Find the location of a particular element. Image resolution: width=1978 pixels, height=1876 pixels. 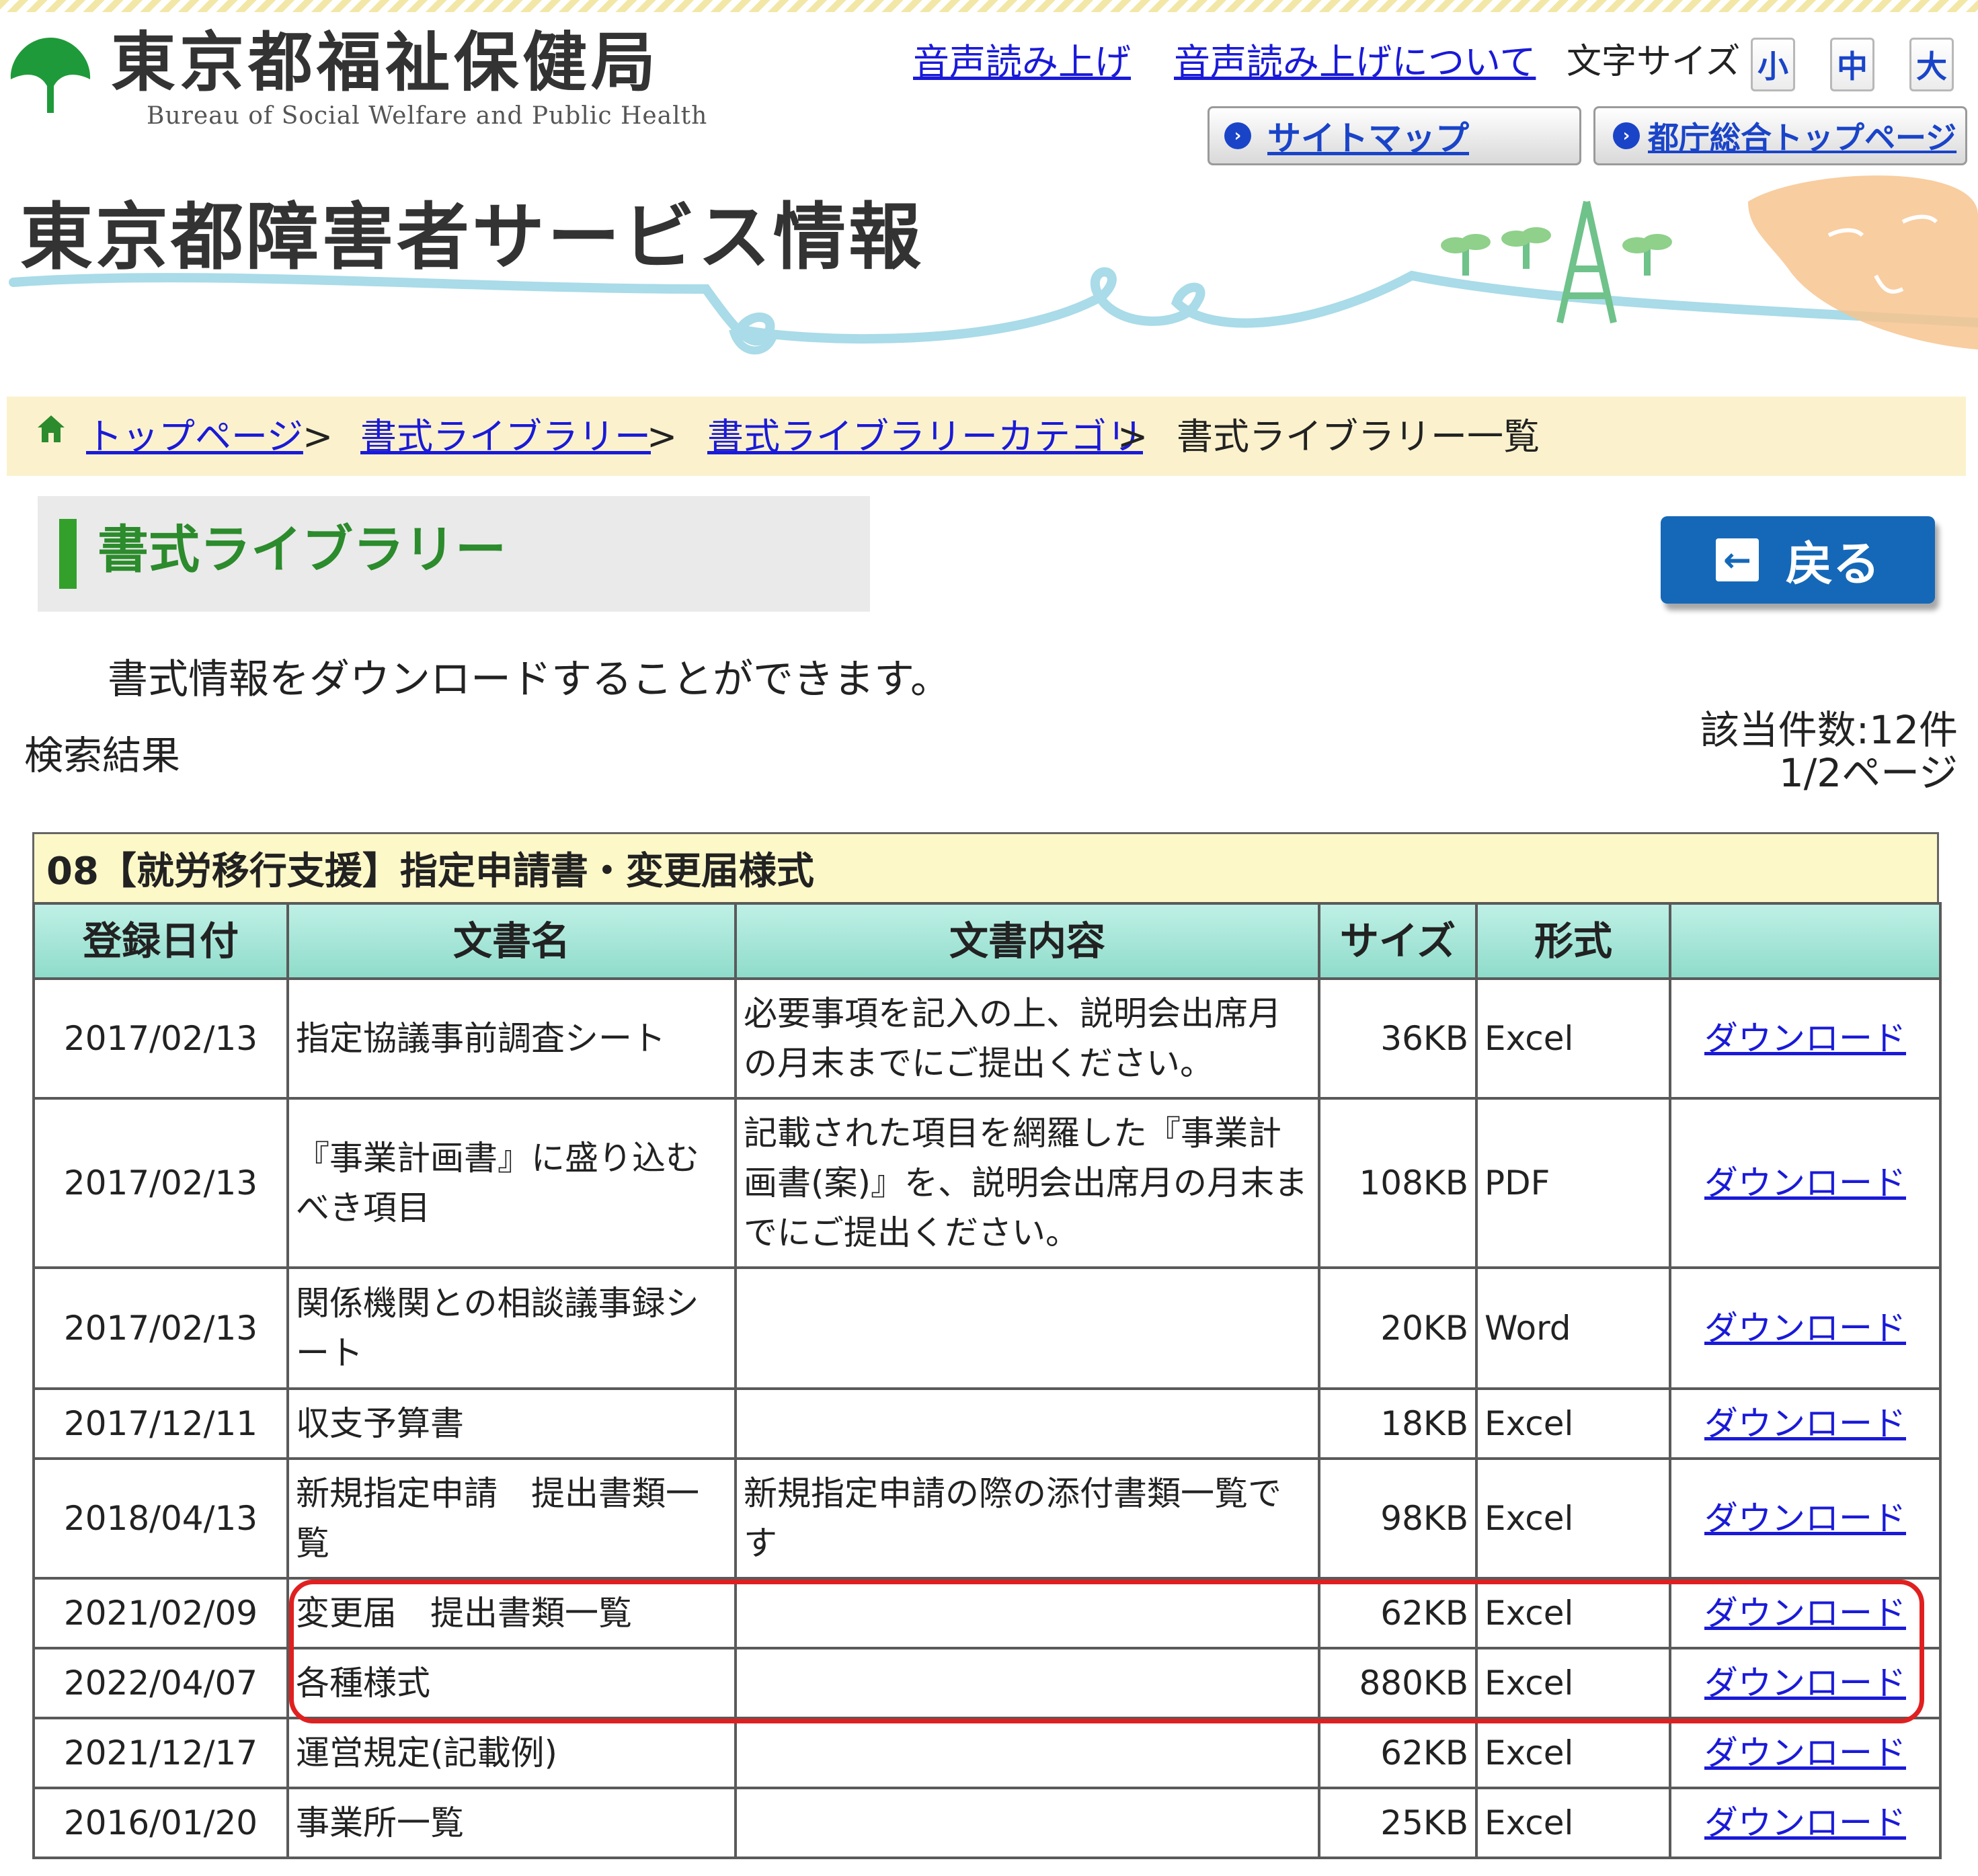

results-label: 検索結果 is located at coordinates (103, 755).